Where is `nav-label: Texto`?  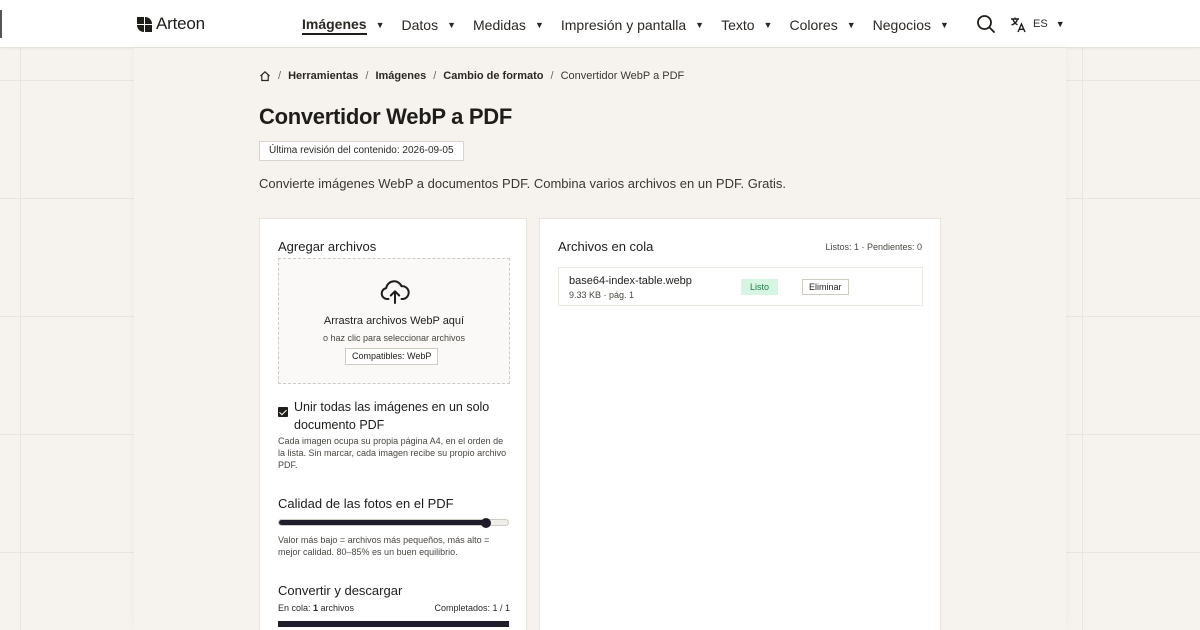 nav-label: Texto is located at coordinates (738, 25).